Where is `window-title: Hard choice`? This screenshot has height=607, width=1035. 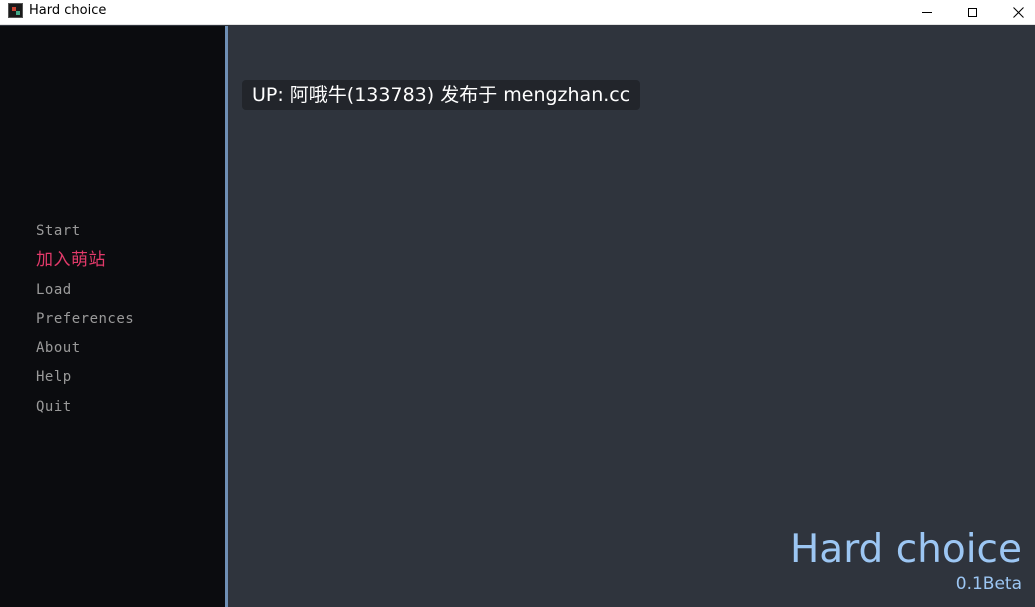 window-title: Hard choice is located at coordinates (68, 10).